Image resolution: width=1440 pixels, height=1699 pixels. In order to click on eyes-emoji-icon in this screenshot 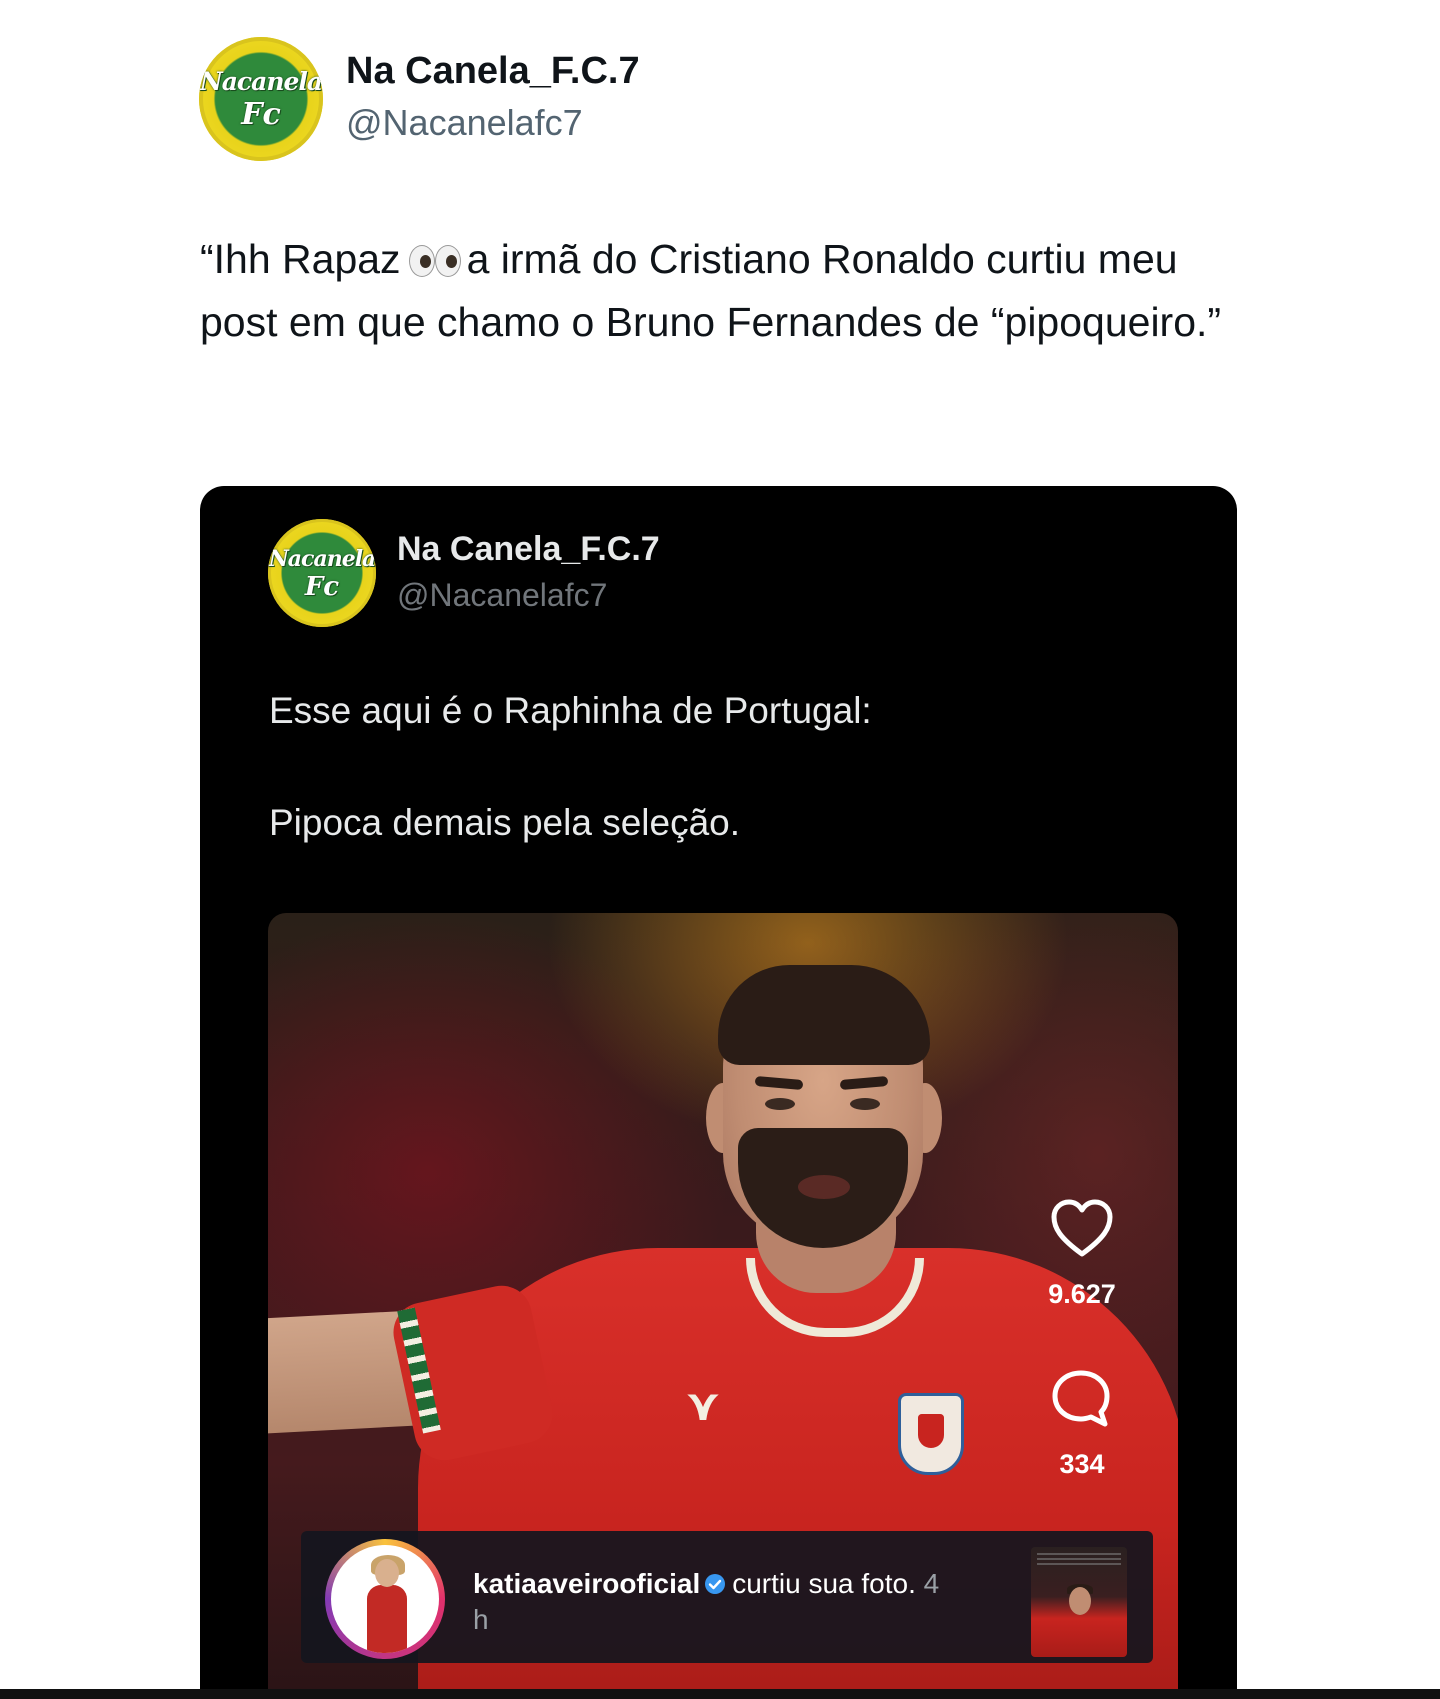, I will do `click(434, 261)`.